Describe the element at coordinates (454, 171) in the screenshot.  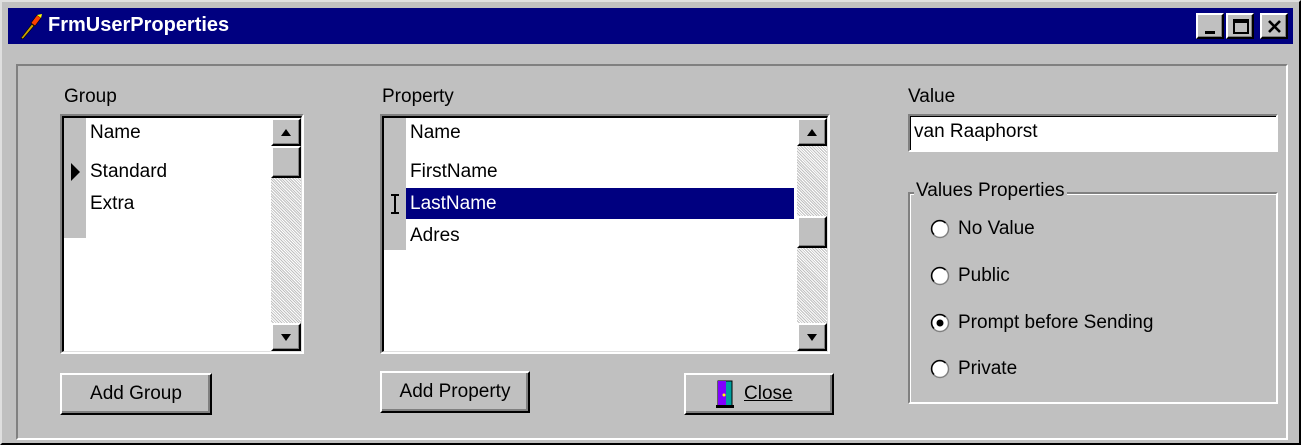
I see `property-row-label: FirstName` at that location.